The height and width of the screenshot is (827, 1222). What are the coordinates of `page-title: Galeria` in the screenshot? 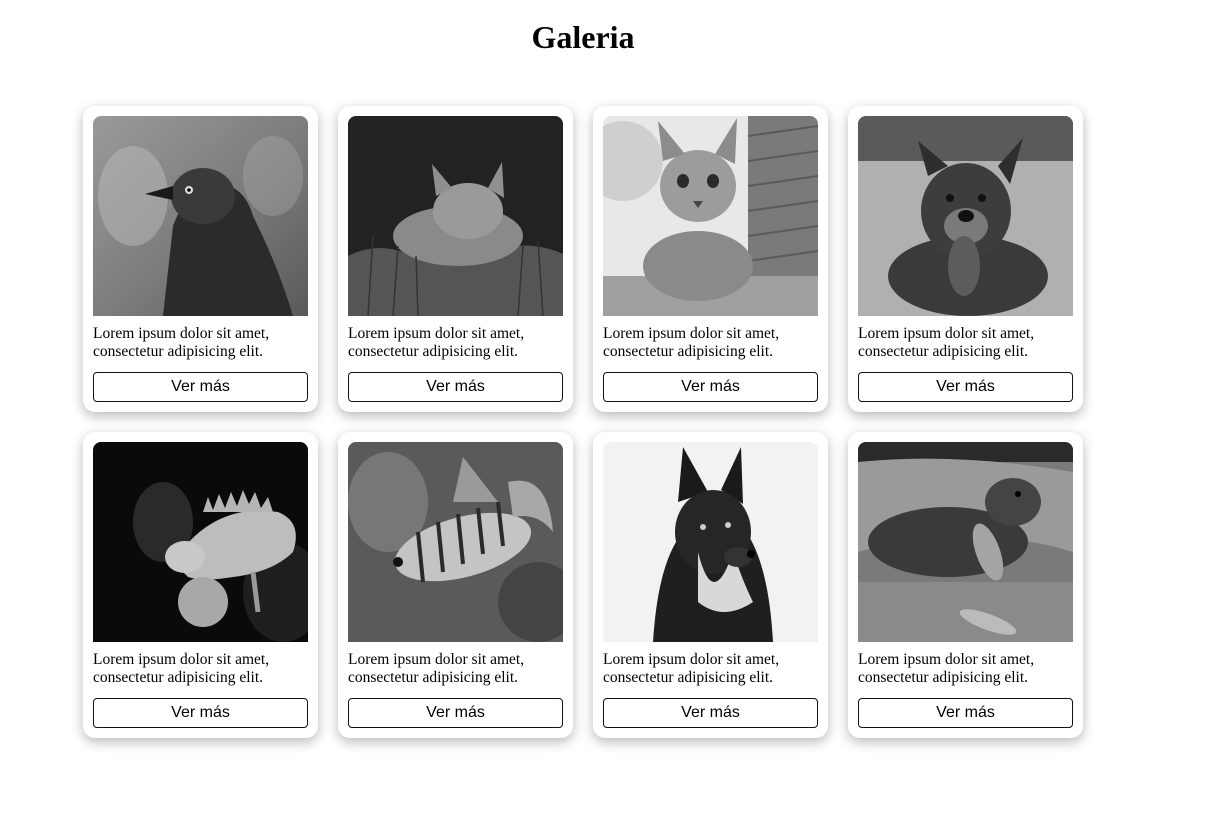 It's located at (583, 37).